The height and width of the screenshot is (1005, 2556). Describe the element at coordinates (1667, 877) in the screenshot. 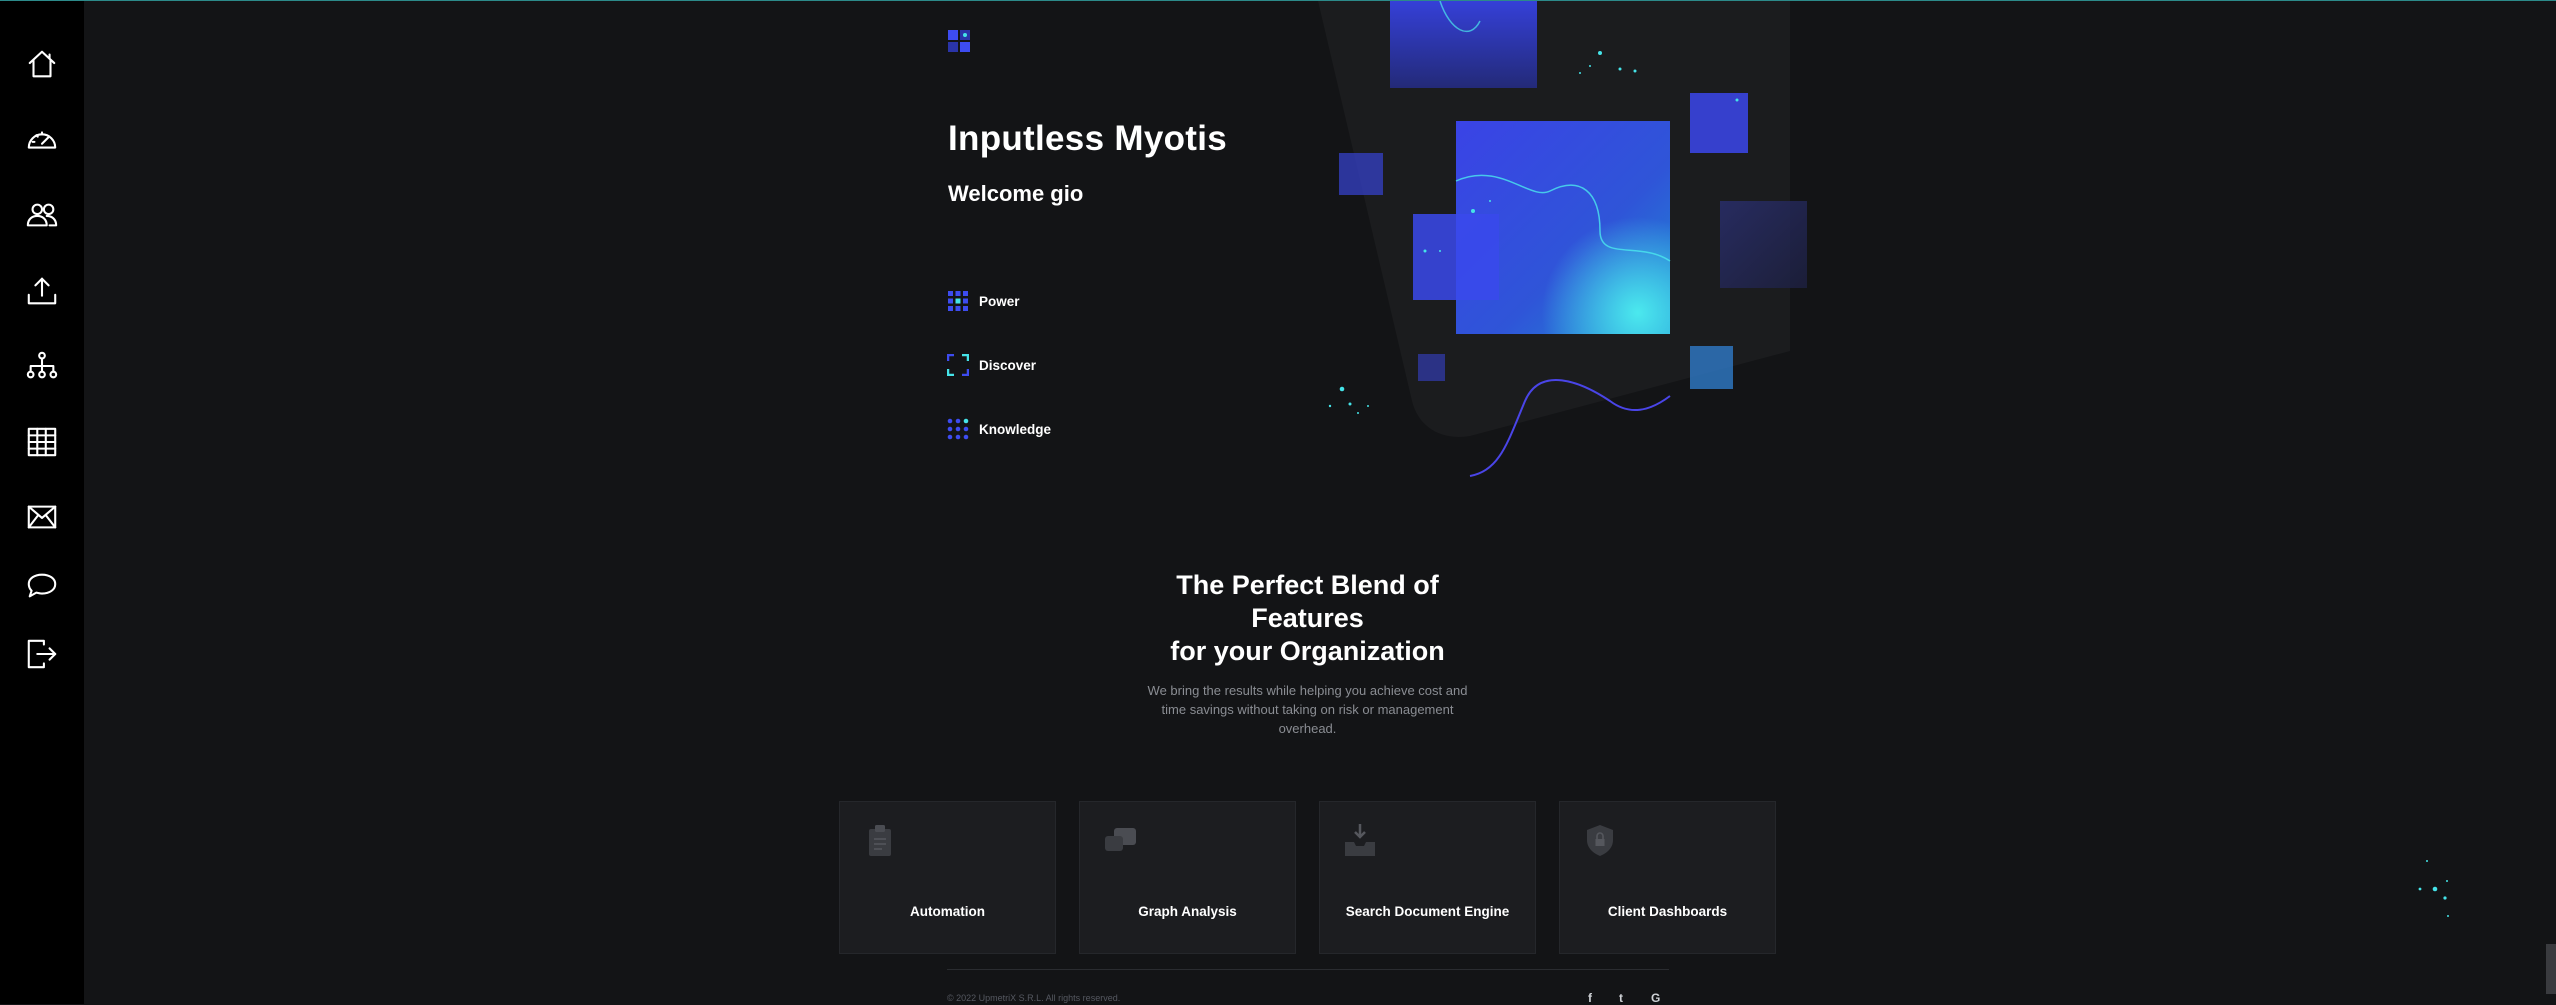

I see `card-client-dashboards: Client Dashboards` at that location.